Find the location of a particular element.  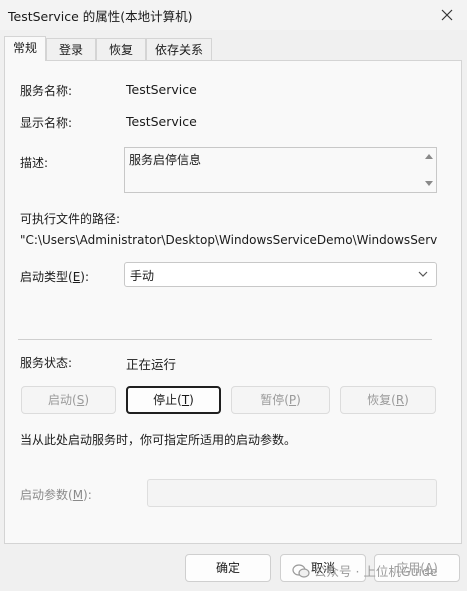

display-name-value: TestService is located at coordinates (161, 121).